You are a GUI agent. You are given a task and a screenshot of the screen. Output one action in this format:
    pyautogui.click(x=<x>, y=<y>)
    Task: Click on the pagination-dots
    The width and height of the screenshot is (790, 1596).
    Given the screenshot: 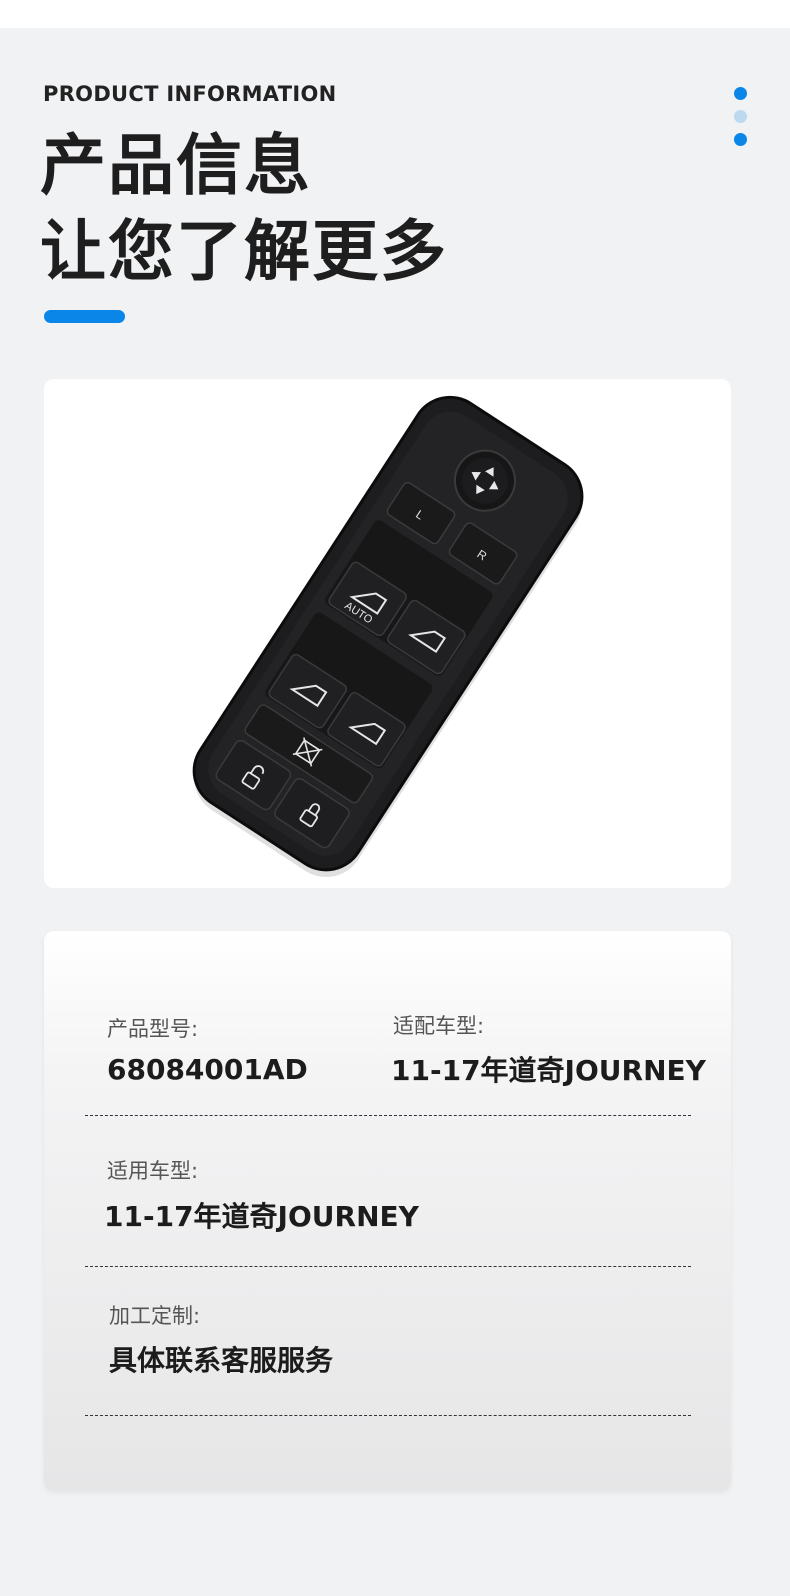 What is the action you would take?
    pyautogui.click(x=741, y=121)
    